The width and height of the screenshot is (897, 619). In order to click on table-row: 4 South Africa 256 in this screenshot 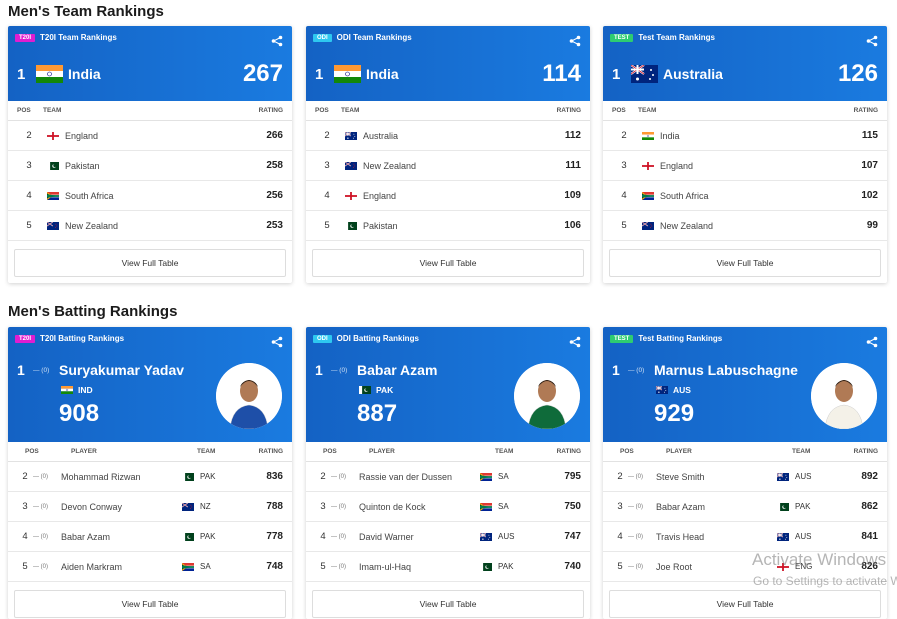, I will do `click(150, 196)`.